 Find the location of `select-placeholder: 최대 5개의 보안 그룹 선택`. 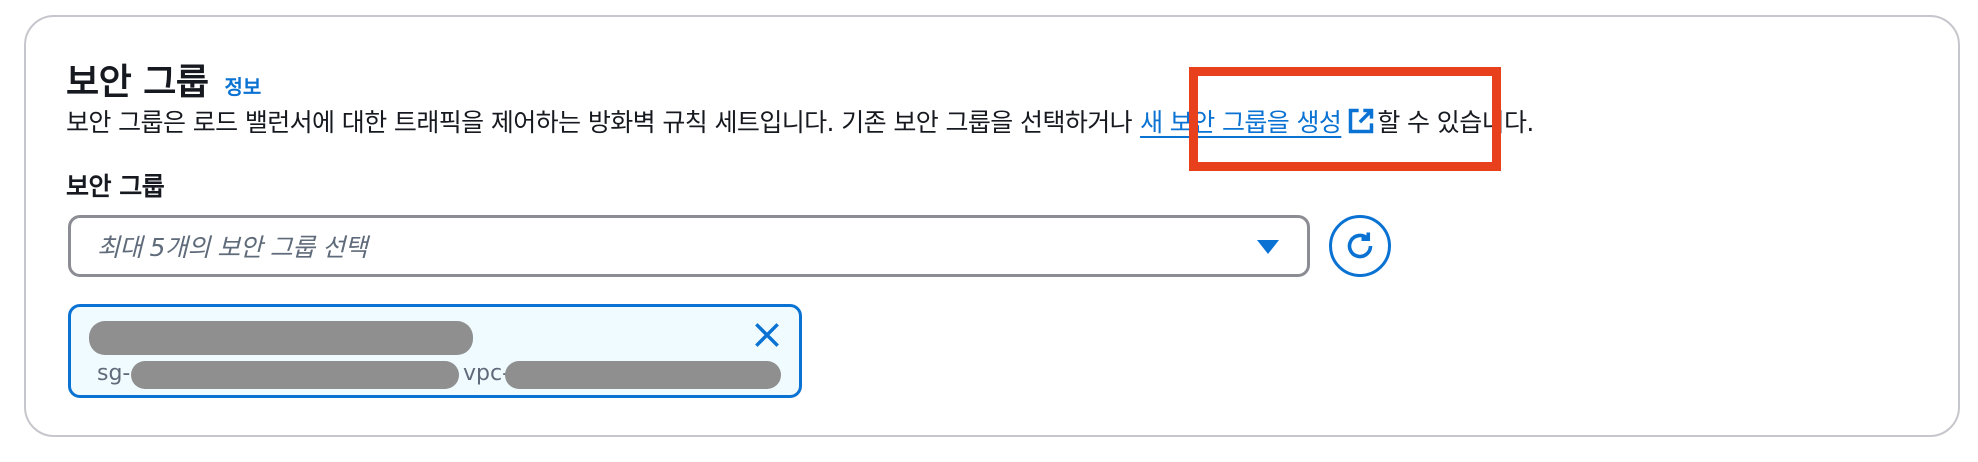

select-placeholder: 최대 5개의 보안 그룹 선택 is located at coordinates (232, 247).